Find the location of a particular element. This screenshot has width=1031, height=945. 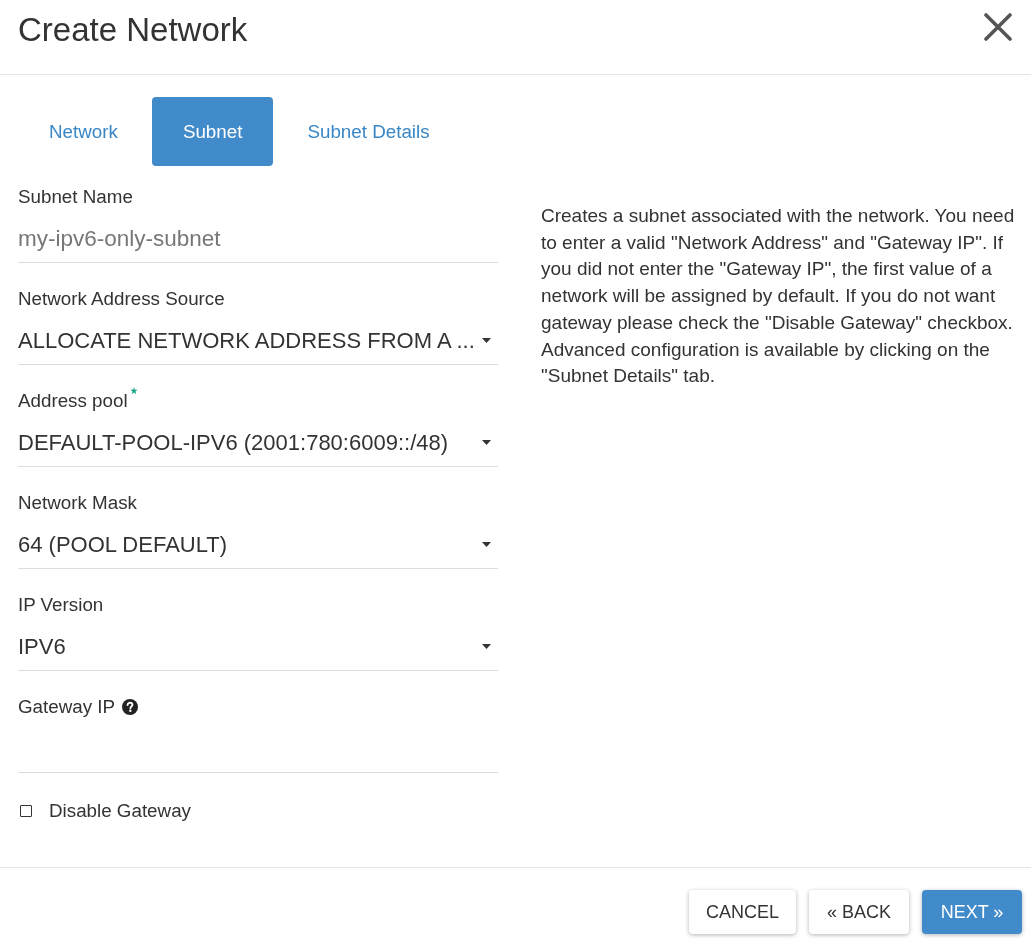

tab: Network is located at coordinates (83, 131).